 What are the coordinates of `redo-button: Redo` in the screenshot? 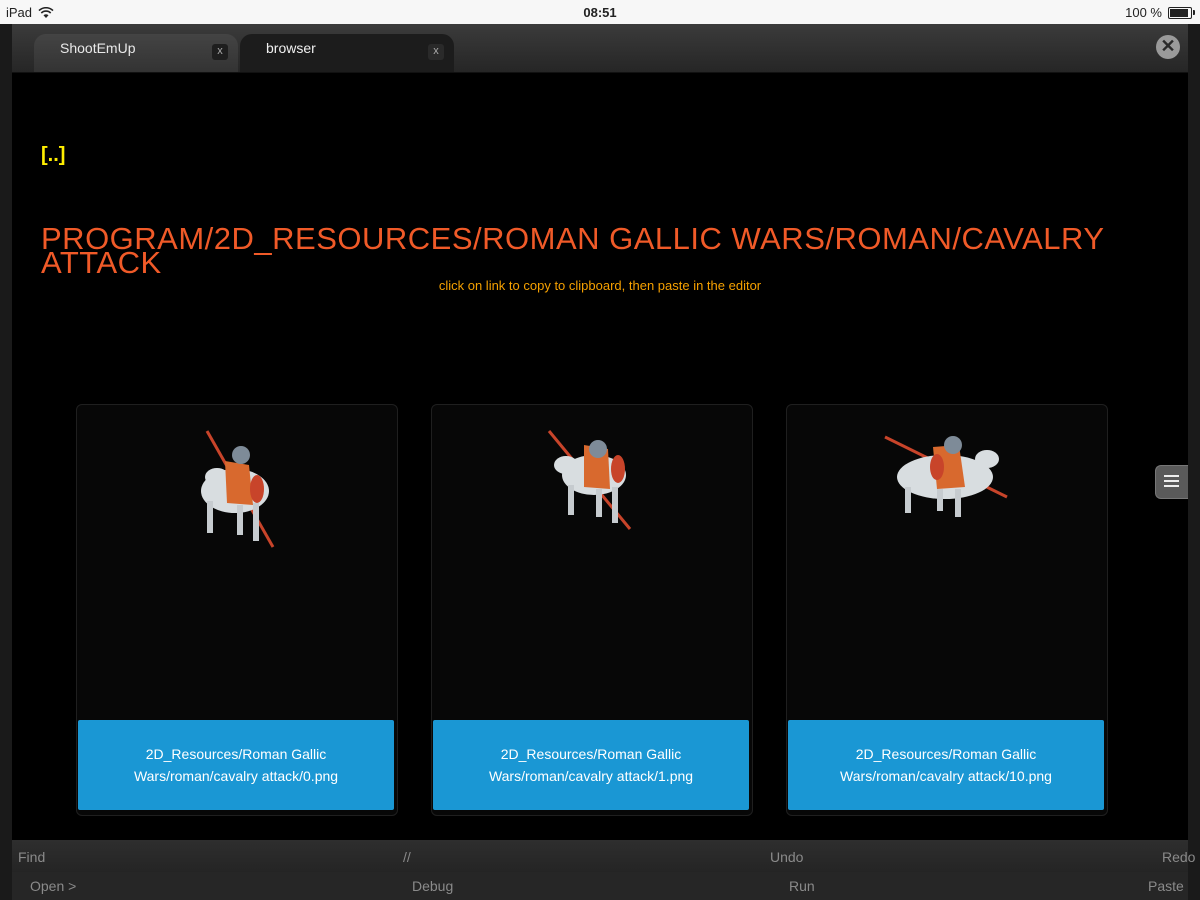 It's located at (1178, 857).